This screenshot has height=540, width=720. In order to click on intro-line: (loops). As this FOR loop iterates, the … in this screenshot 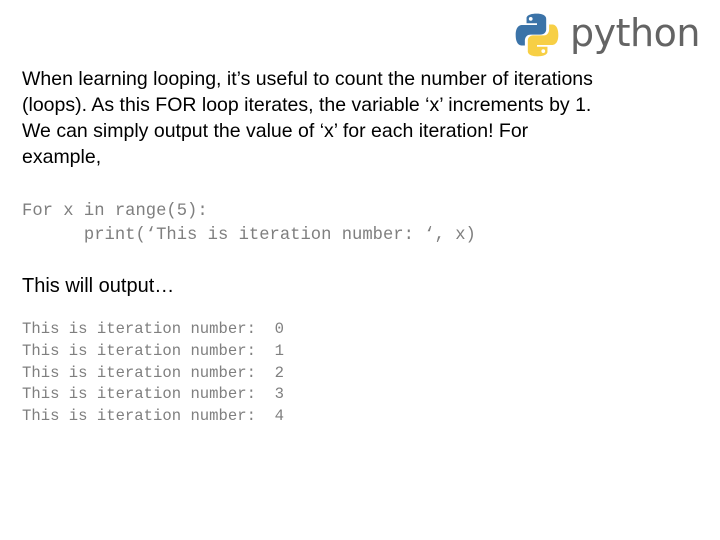, I will do `click(307, 105)`.